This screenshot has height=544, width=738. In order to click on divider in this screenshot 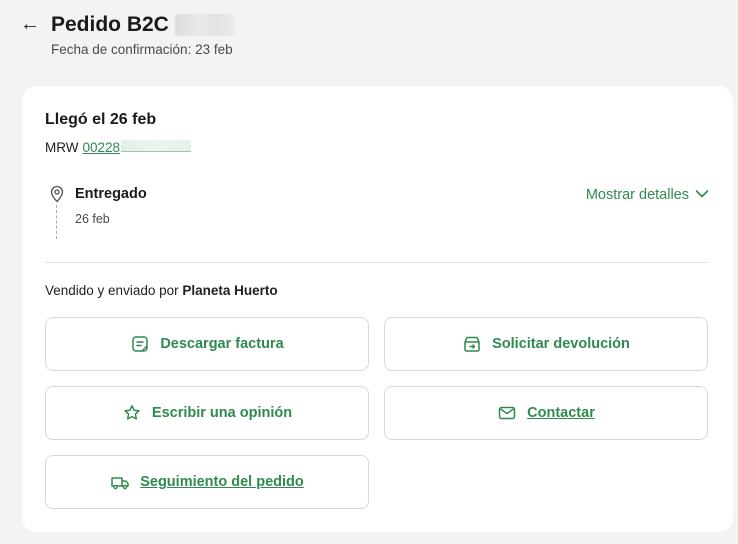, I will do `click(377, 262)`.